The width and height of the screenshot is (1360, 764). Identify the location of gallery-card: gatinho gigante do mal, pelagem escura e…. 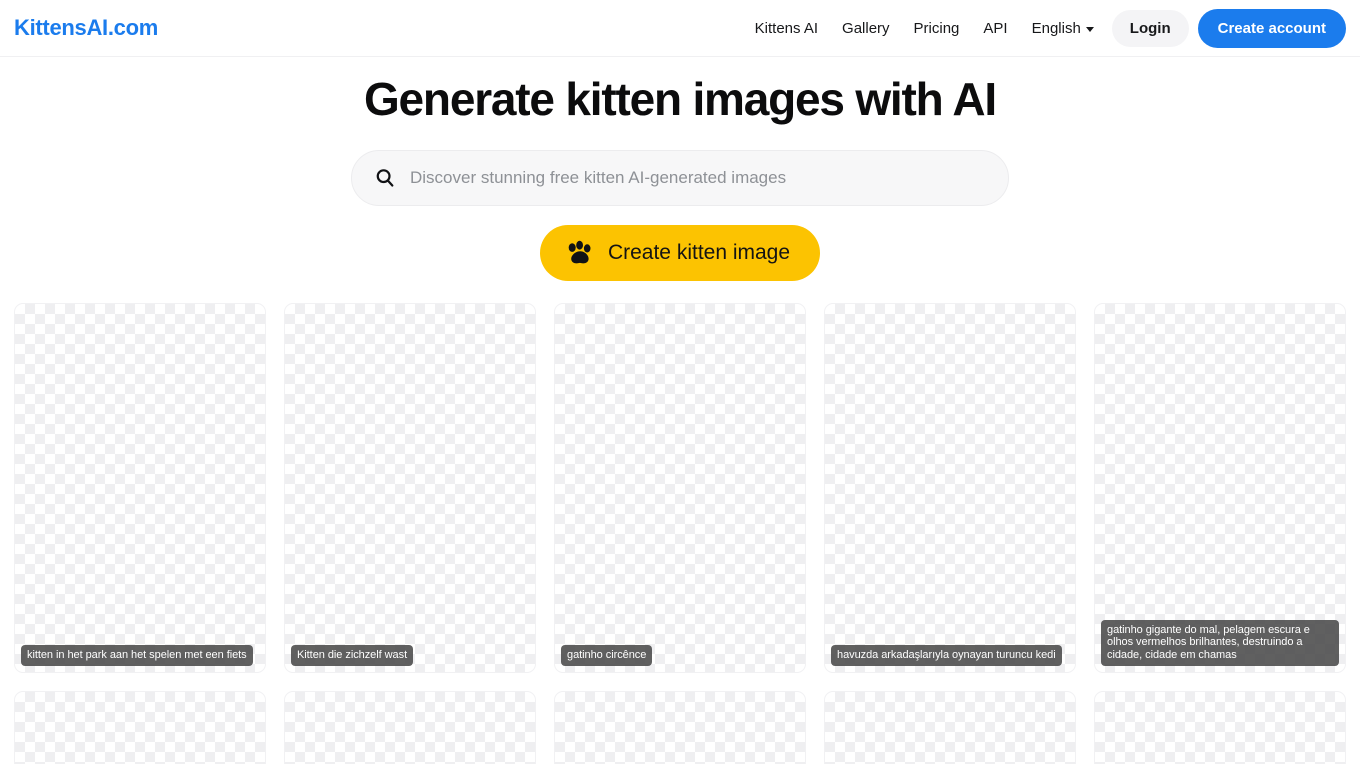
(1220, 488).